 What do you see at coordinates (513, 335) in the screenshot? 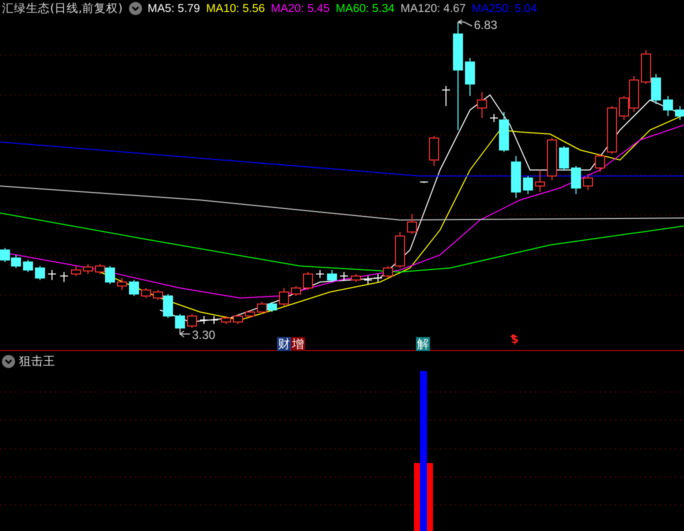
I see `up-arrow-icon` at bounding box center [513, 335].